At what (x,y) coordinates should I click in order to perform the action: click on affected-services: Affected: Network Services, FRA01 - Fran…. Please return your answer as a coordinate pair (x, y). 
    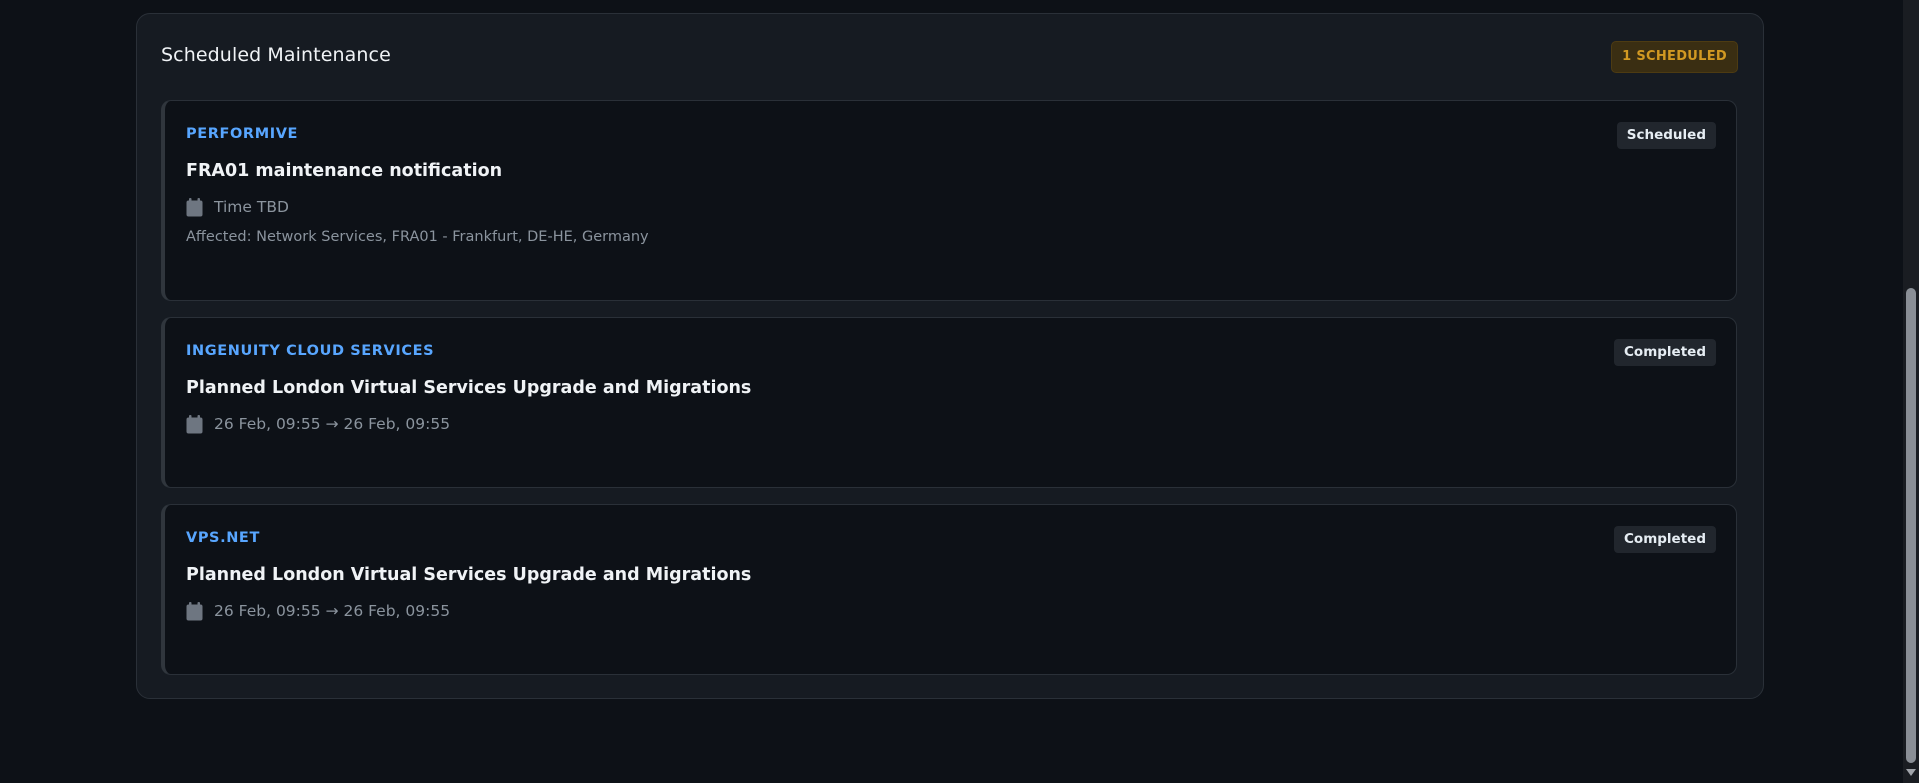
    Looking at the image, I should click on (417, 237).